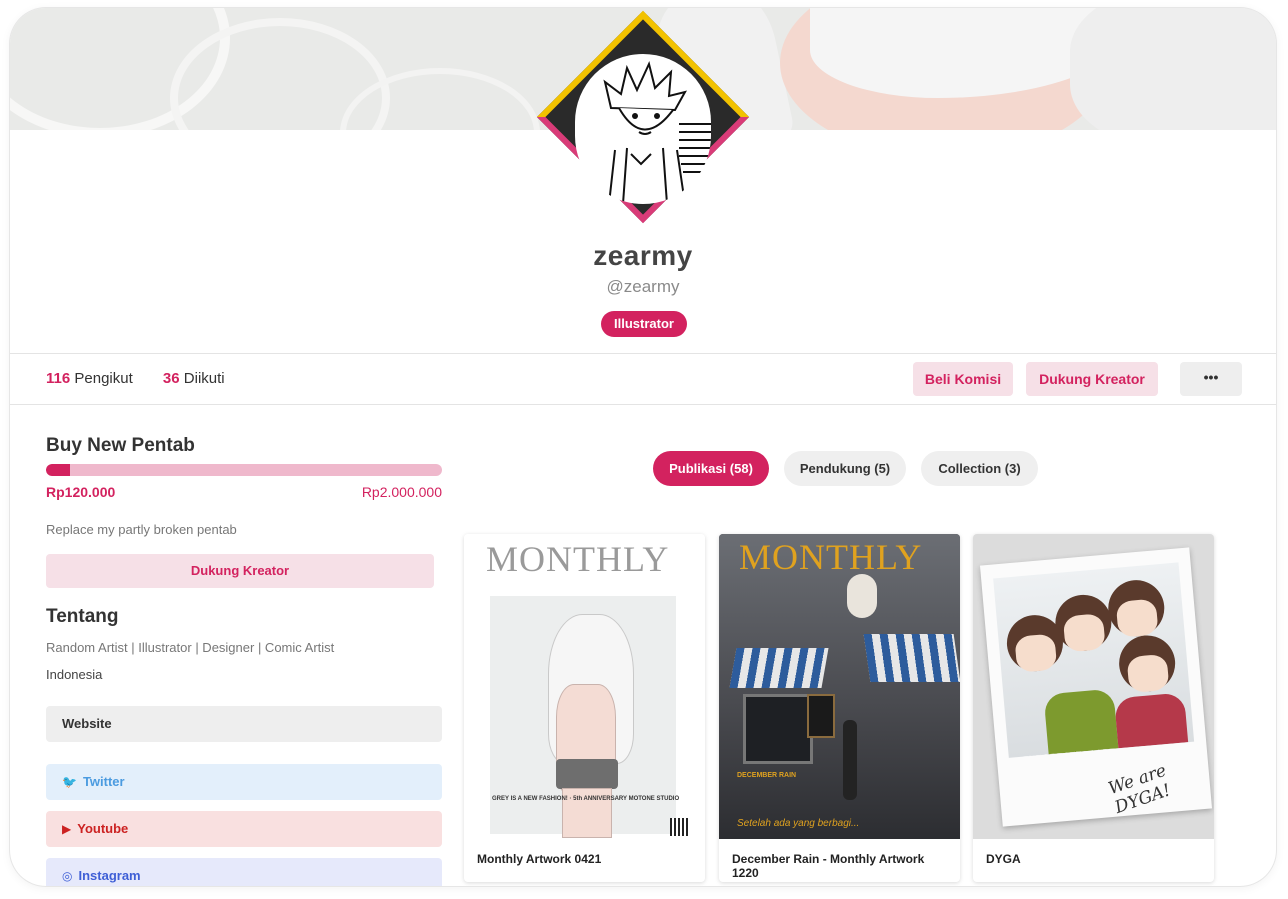 Image resolution: width=1288 pixels, height=899 pixels. I want to click on avatar, so click(643, 117).